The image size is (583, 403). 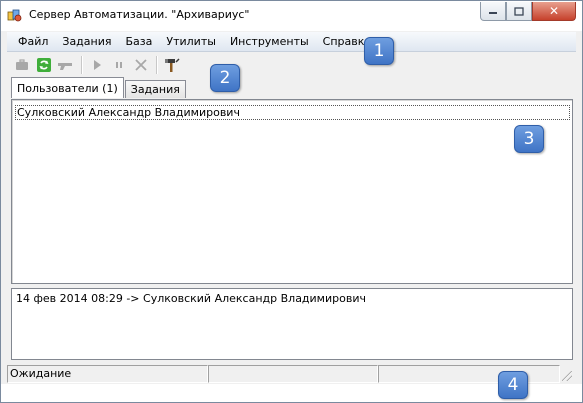 I want to click on play-icon, so click(x=97, y=65).